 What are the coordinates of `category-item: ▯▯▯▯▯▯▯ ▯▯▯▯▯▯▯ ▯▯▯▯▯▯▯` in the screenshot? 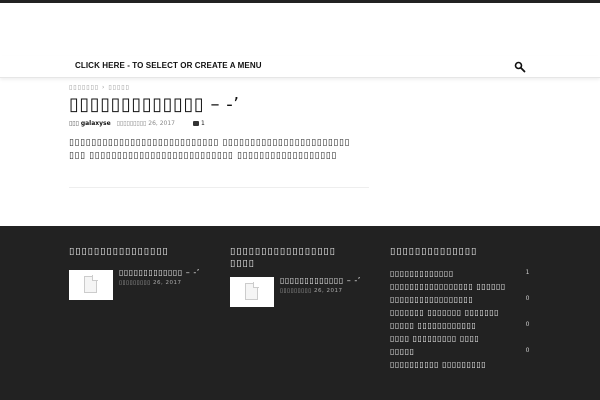 It's located at (460, 314).